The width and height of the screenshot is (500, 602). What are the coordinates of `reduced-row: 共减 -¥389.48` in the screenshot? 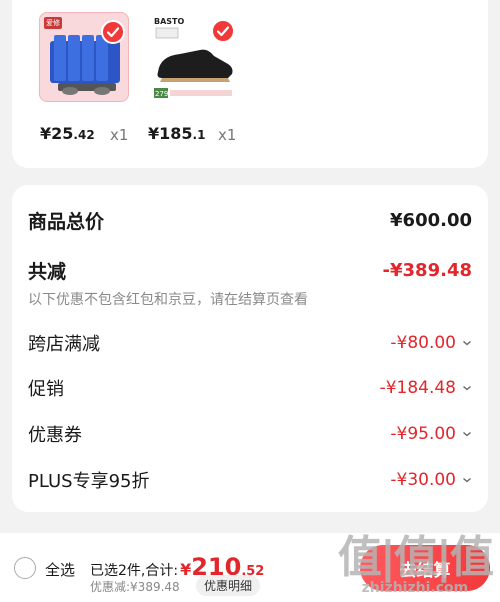 It's located at (250, 270).